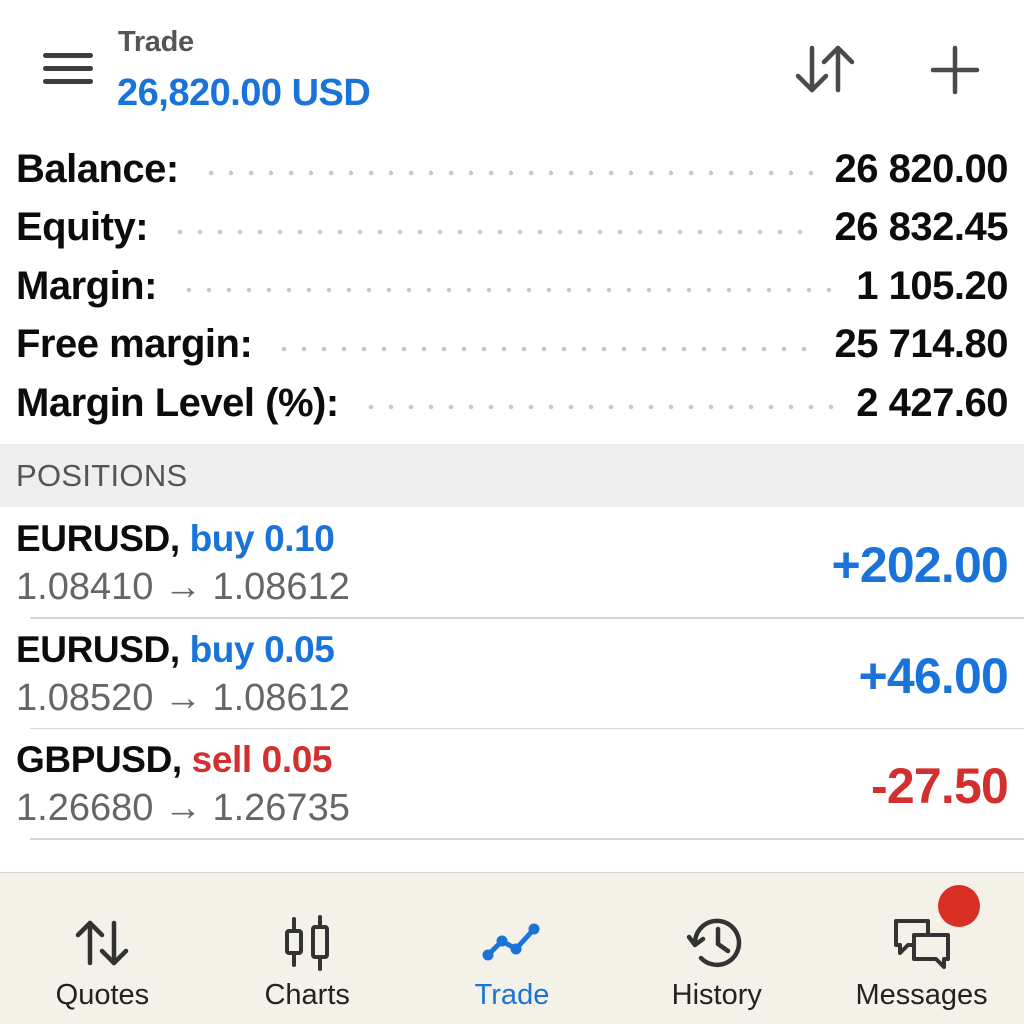 The image size is (1024, 1024). I want to click on summary-row-balance: Balance: 26 820.00, so click(512, 169).